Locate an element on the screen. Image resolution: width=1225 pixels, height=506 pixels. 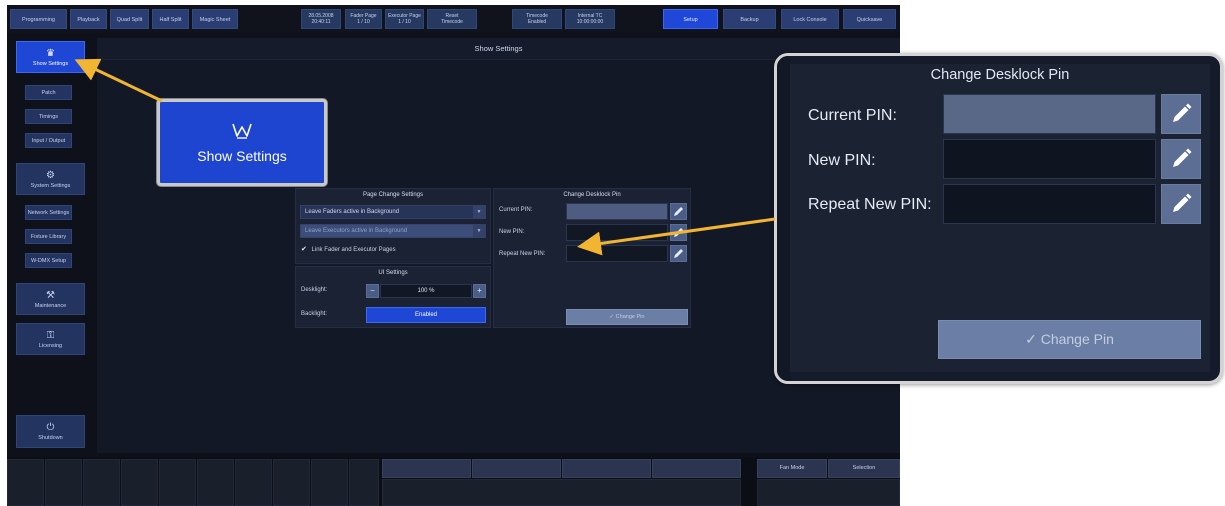
gears-icon: ⚙ is located at coordinates (50, 175).